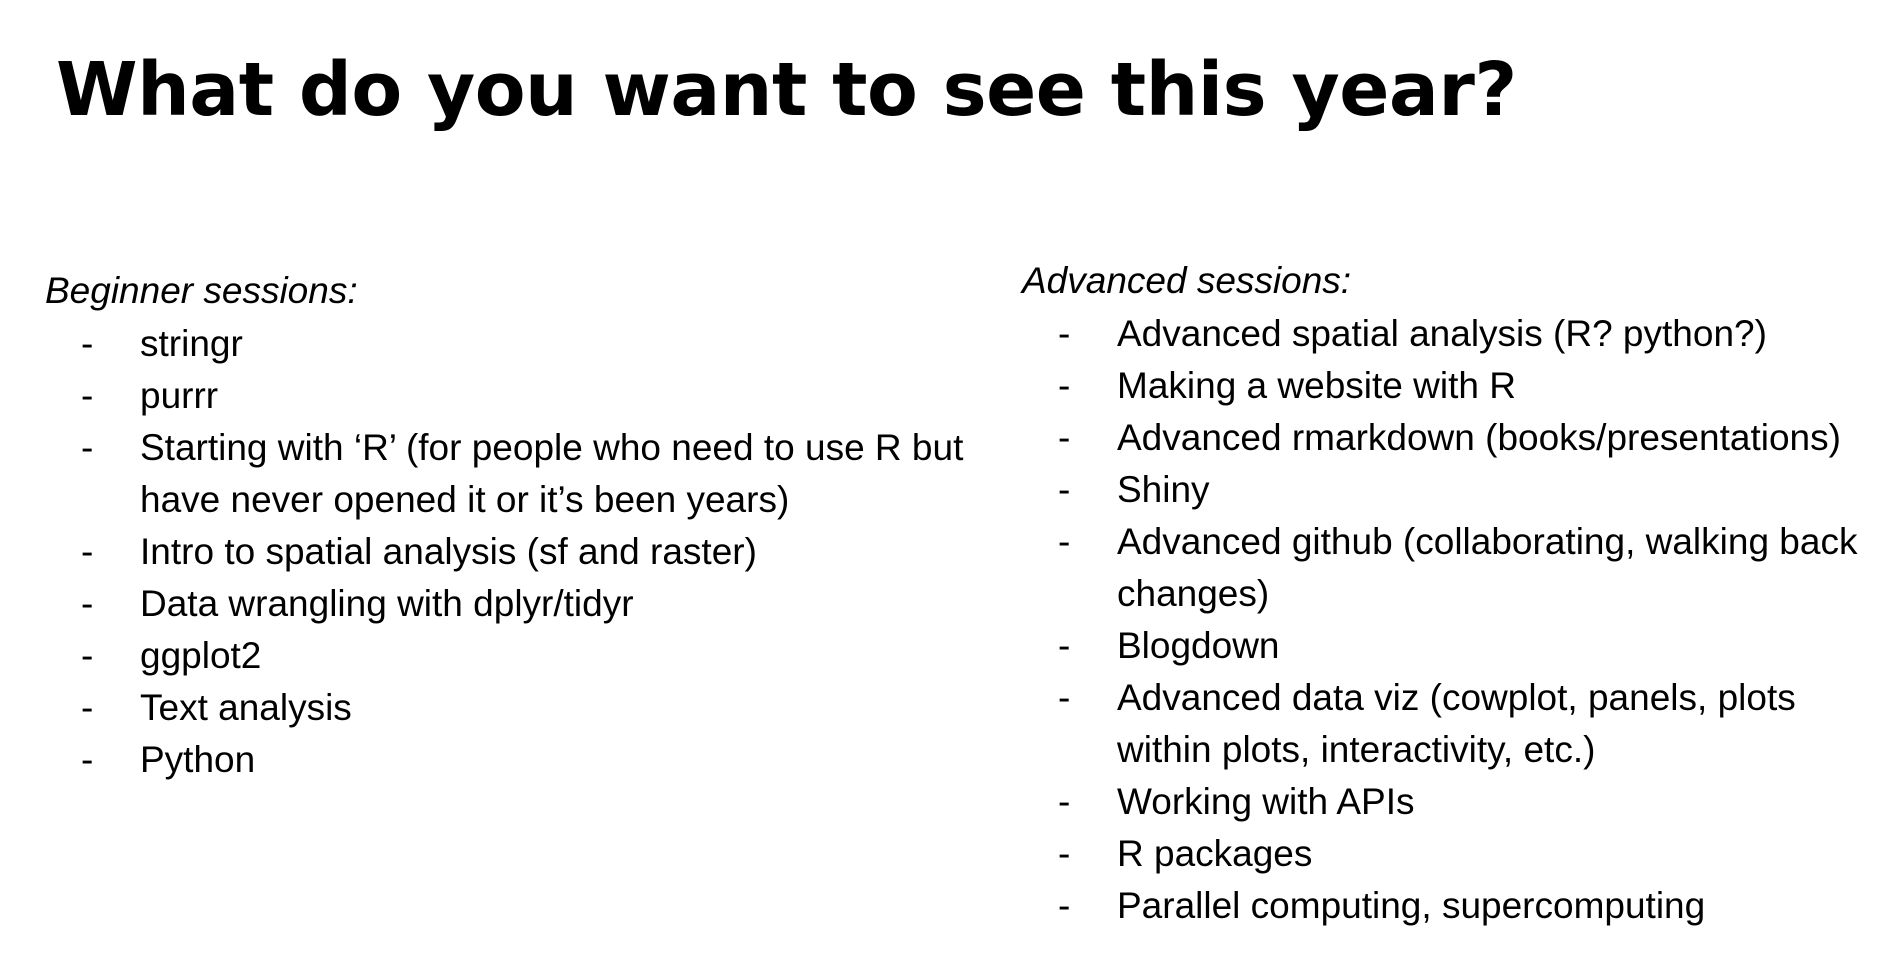 The image size is (1892, 977). What do you see at coordinates (1411, 905) in the screenshot?
I see `list-item-text: Parallel computing, supercomputing` at bounding box center [1411, 905].